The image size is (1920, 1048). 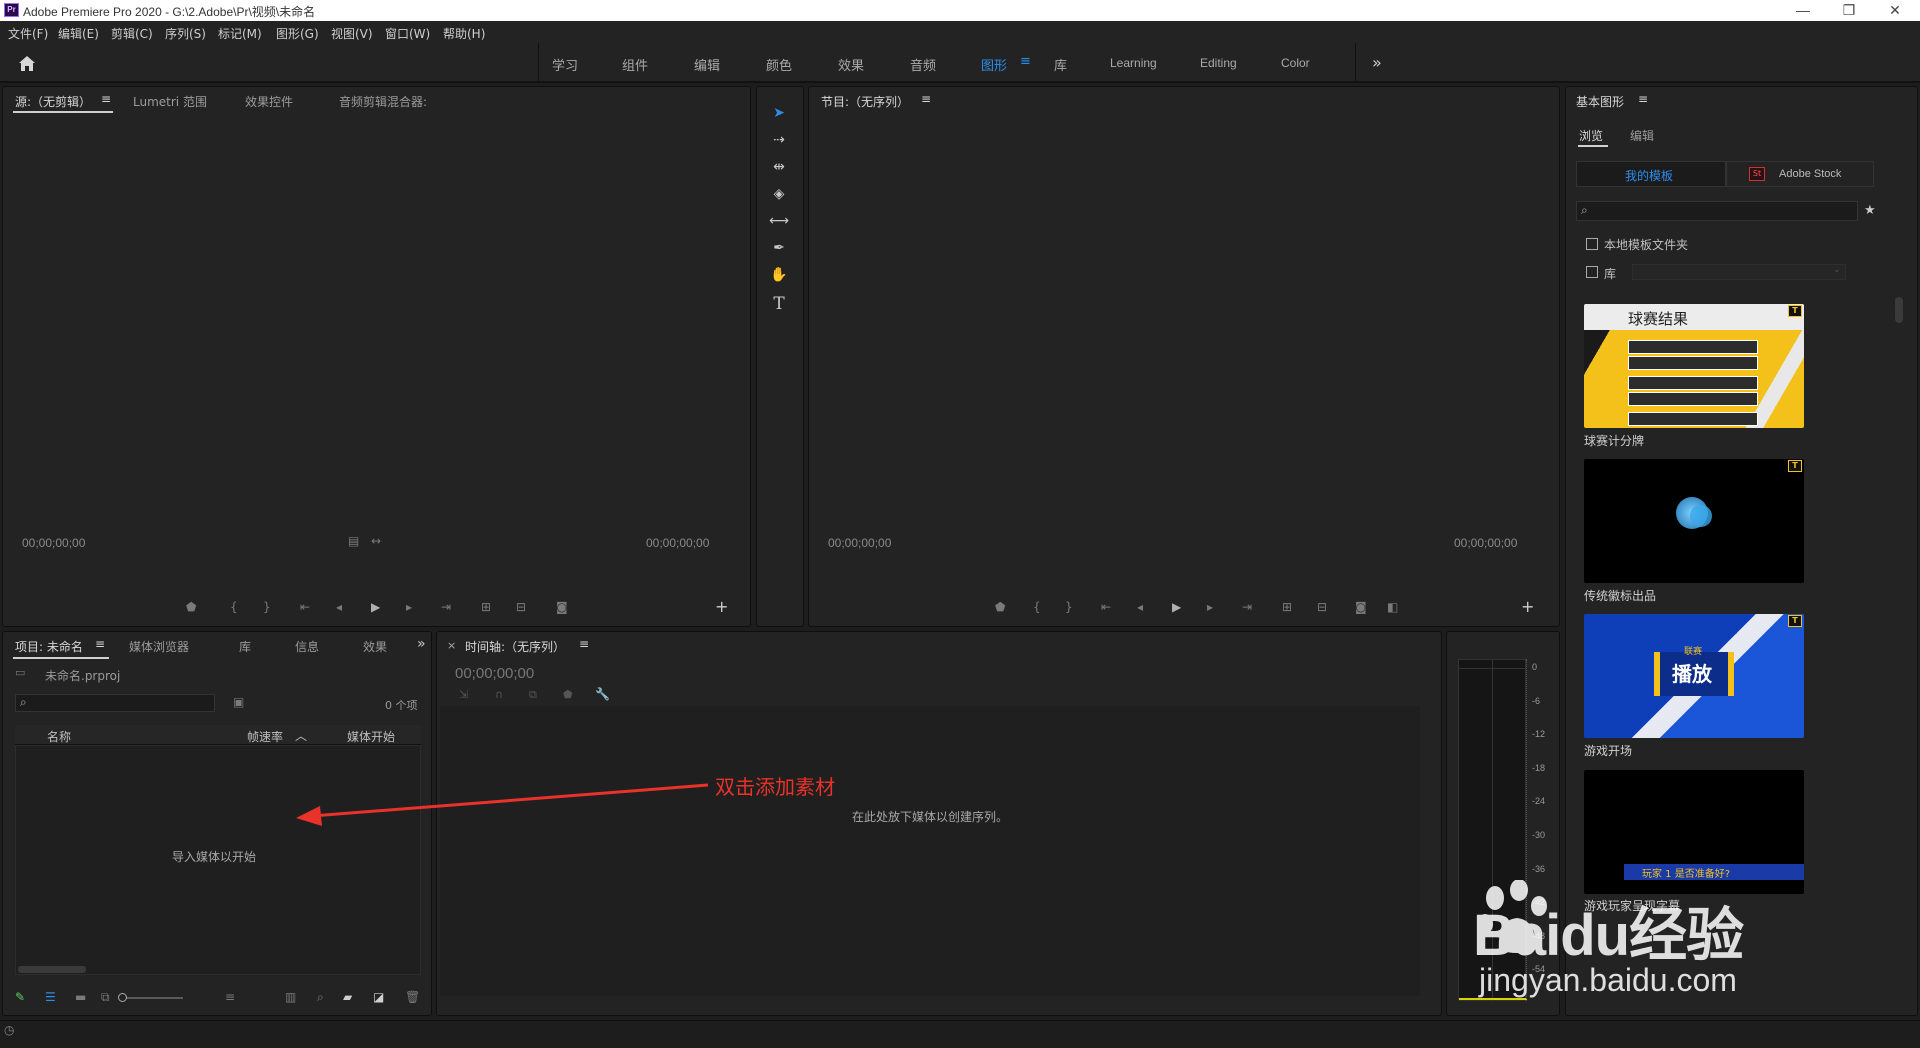 I want to click on add-marker-icon: ⬟, so click(x=191, y=607).